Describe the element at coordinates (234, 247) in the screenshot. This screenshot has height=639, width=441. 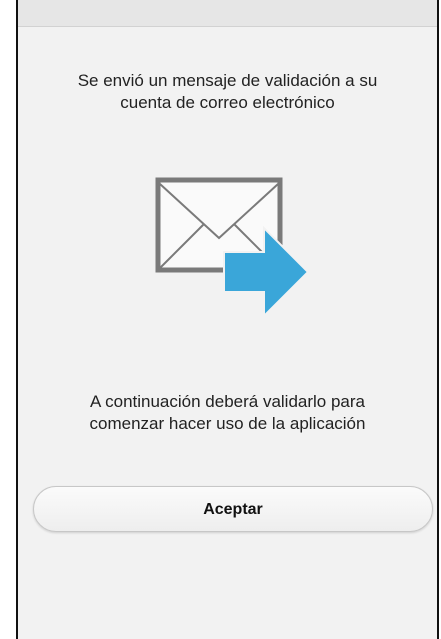
I see `mail-send-icon` at that location.